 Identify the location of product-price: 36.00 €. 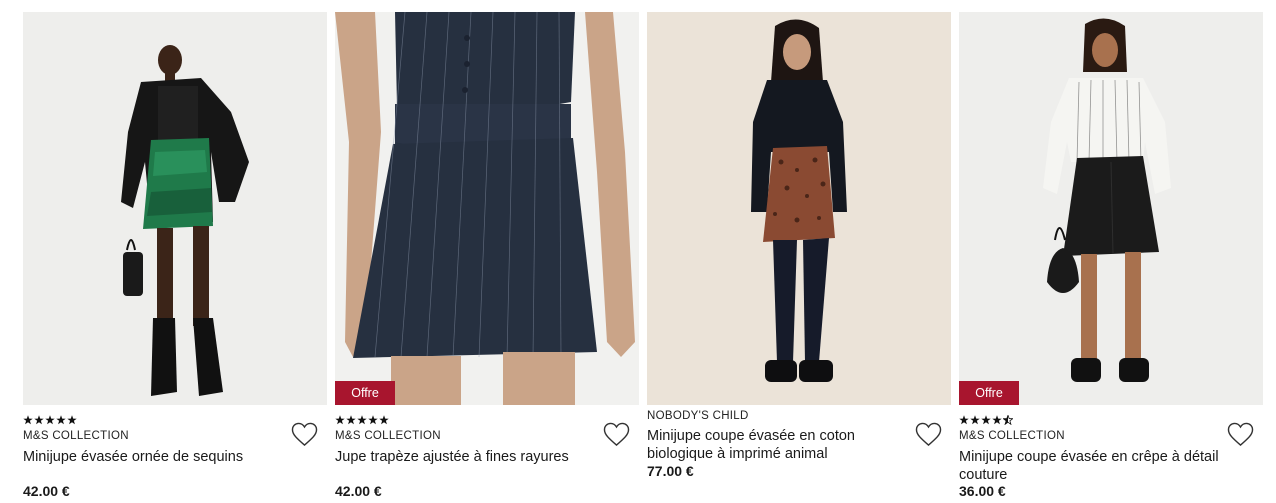
(982, 491).